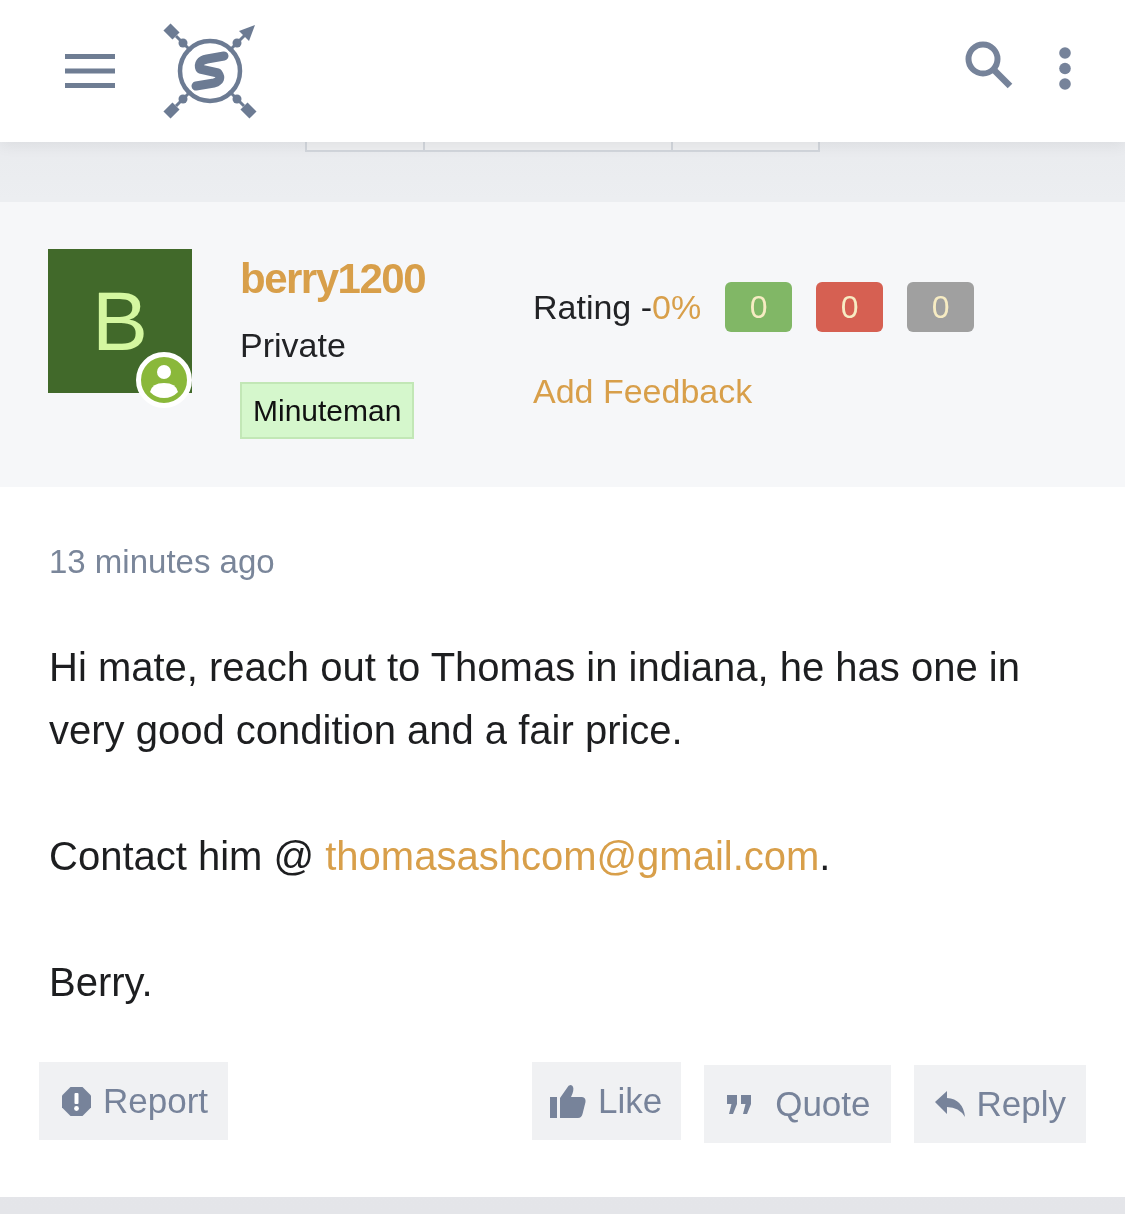 Image resolution: width=1125 pixels, height=1214 pixels. I want to click on reply-arrow-icon, so click(949, 1104).